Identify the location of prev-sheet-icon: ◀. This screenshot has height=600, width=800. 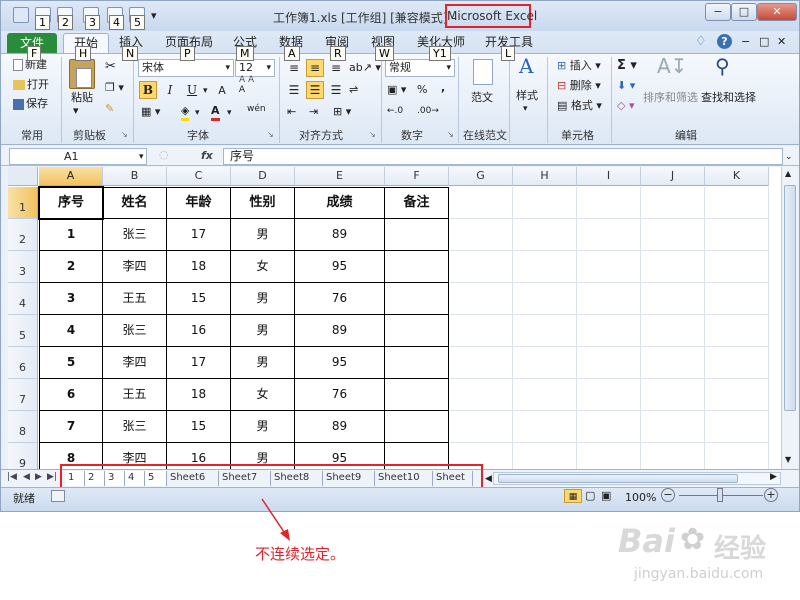
(26, 477).